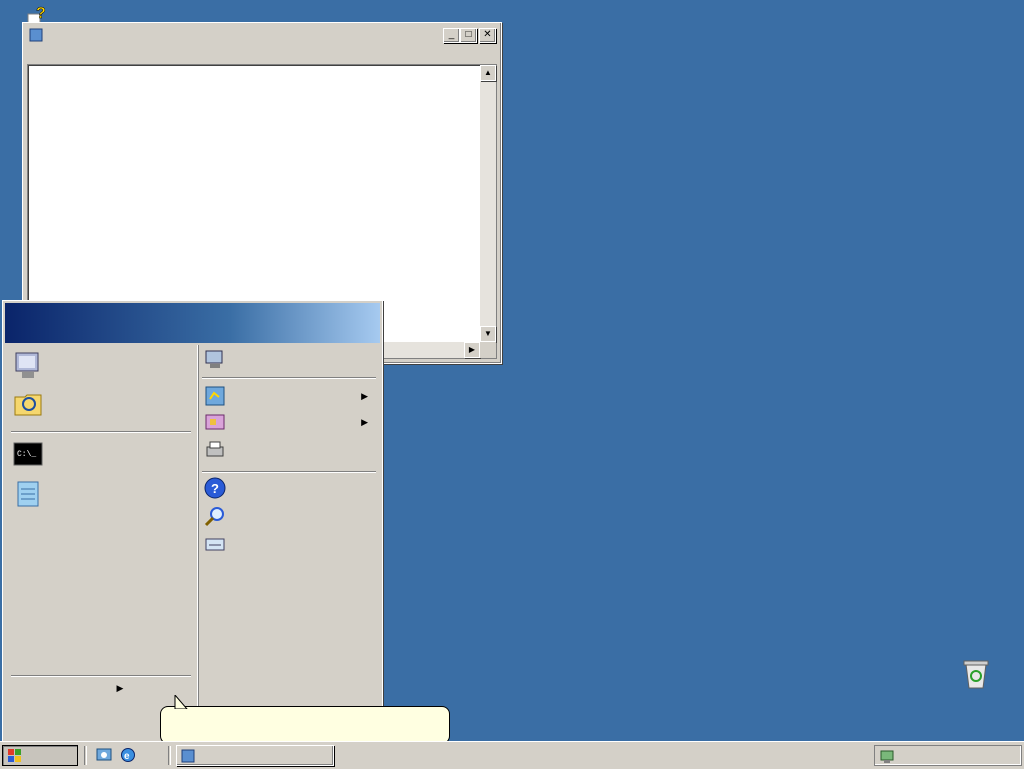 This screenshot has width=1024, height=769. I want to click on scroll-down-button: ▼, so click(488, 334).